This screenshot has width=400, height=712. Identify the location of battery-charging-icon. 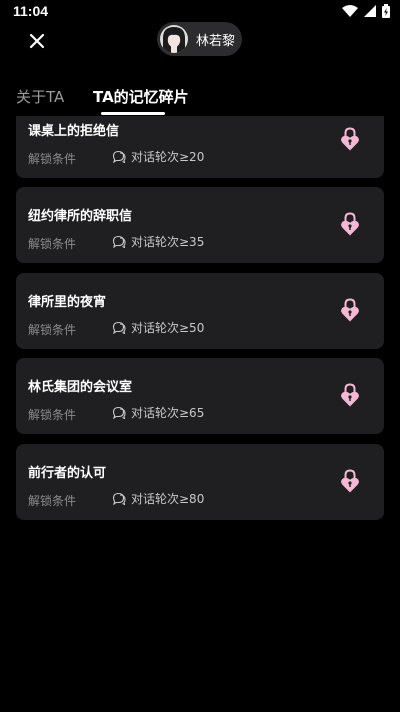
(386, 11).